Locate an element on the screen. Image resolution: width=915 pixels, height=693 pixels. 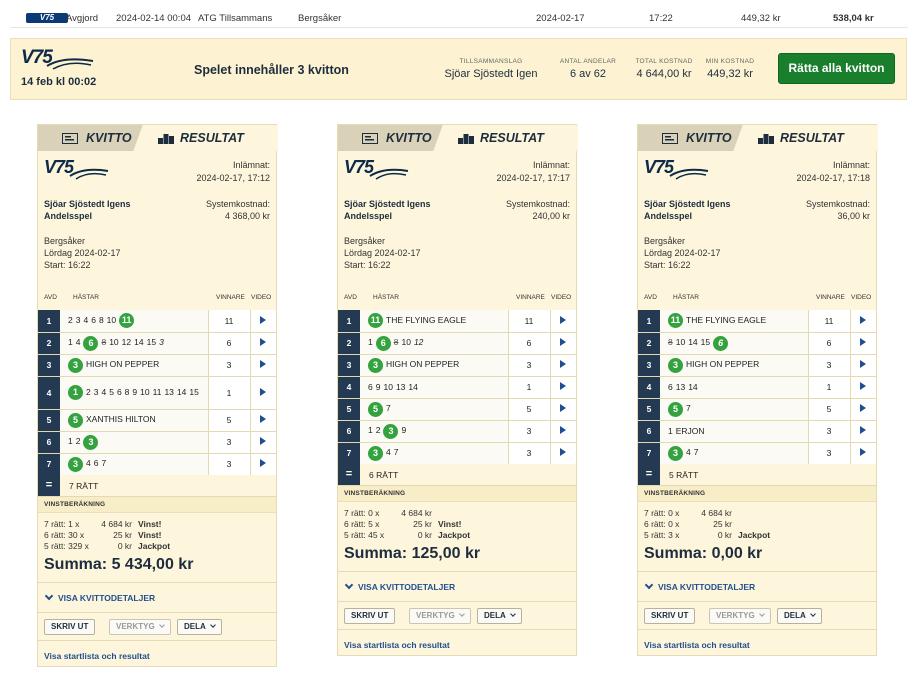
winning-horse-badge: 3 is located at coordinates (675, 453).